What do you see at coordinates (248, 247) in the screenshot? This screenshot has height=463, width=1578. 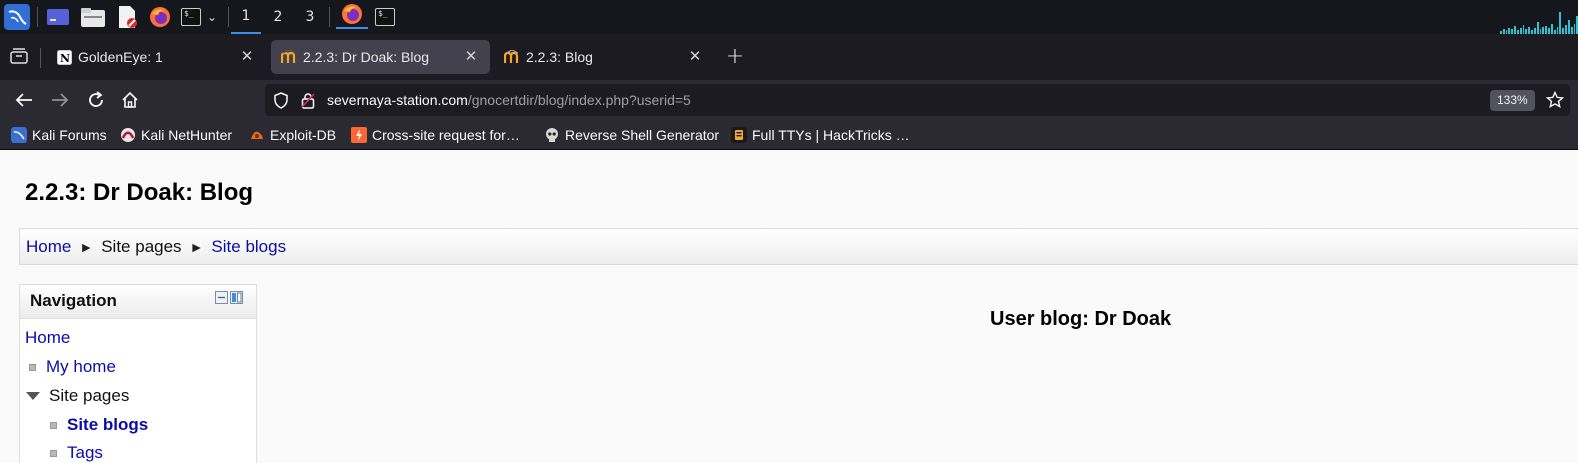 I see `breadcrumb-site-blogs-link: Site blogs` at bounding box center [248, 247].